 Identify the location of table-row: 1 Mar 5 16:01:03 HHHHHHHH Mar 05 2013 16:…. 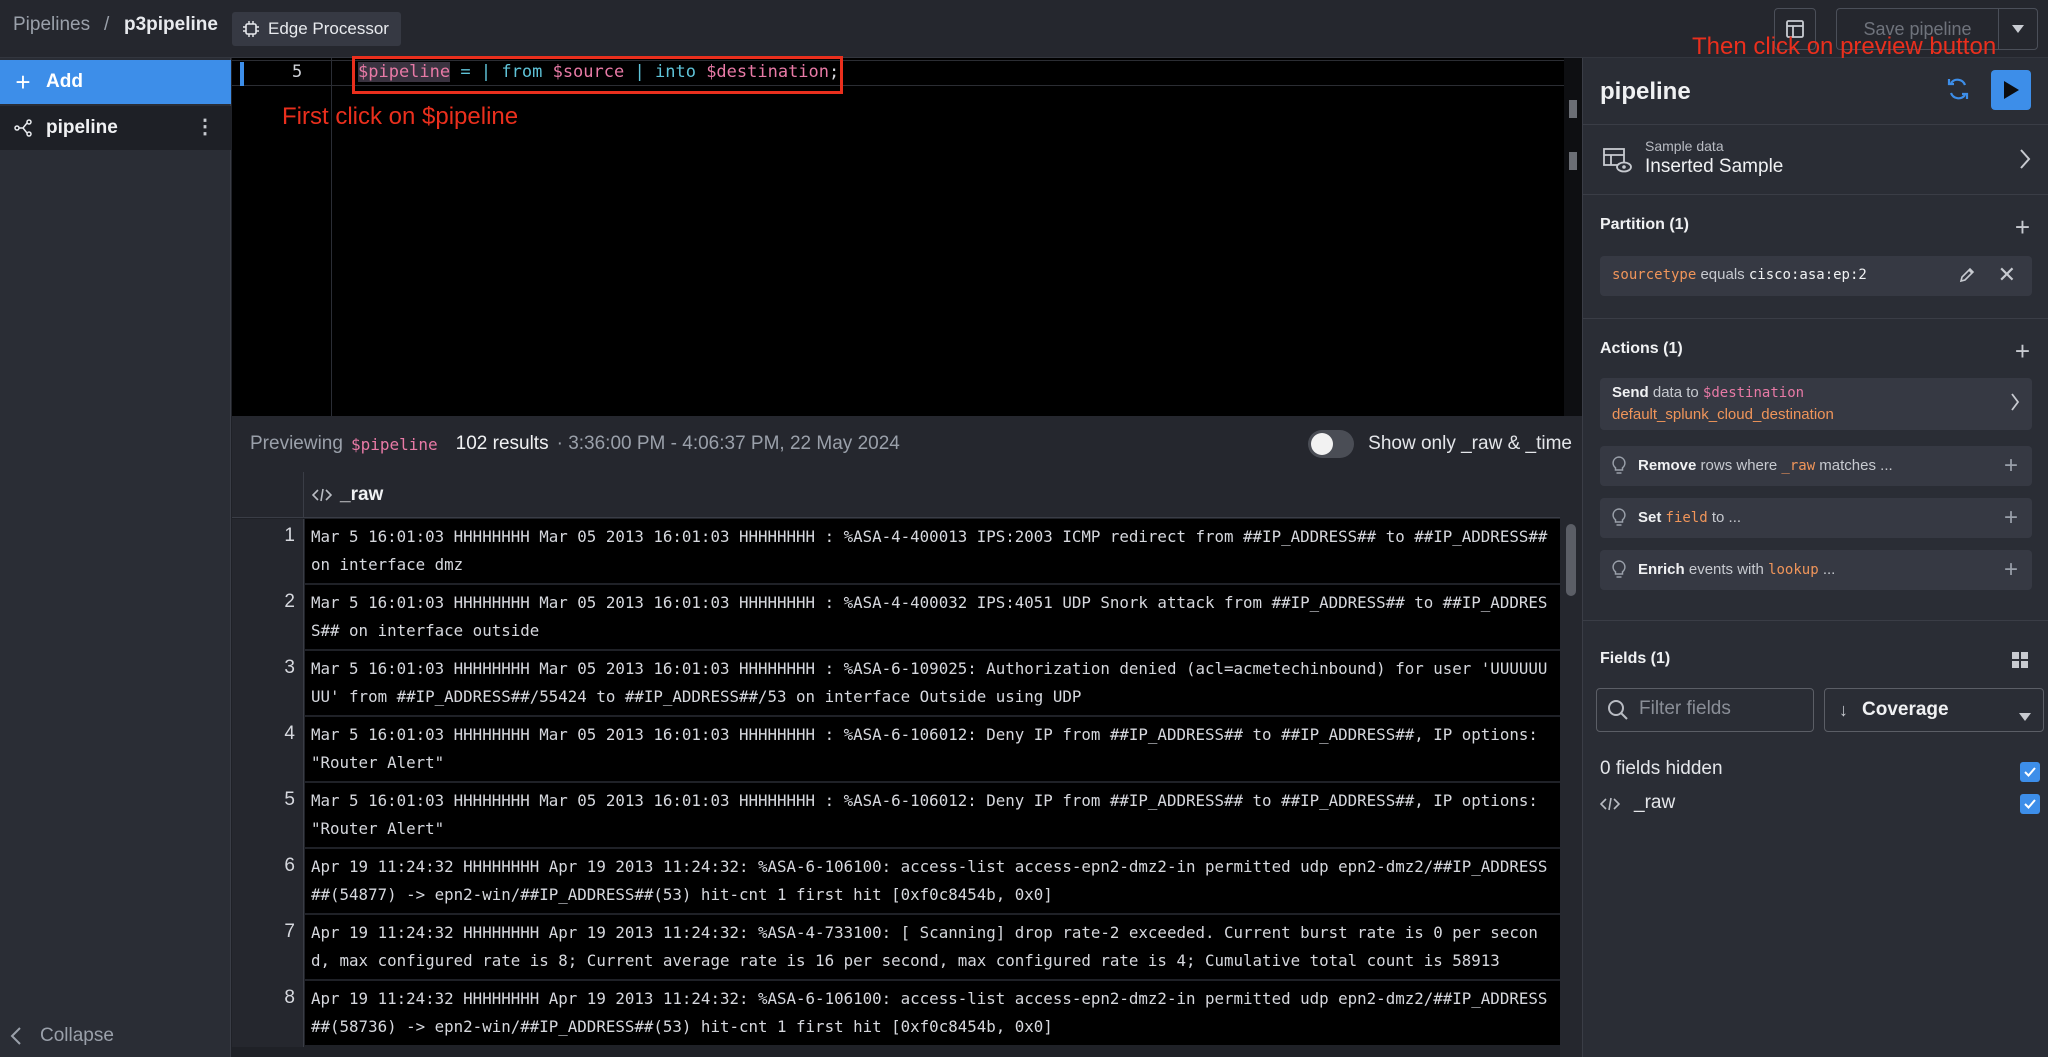
(896, 552).